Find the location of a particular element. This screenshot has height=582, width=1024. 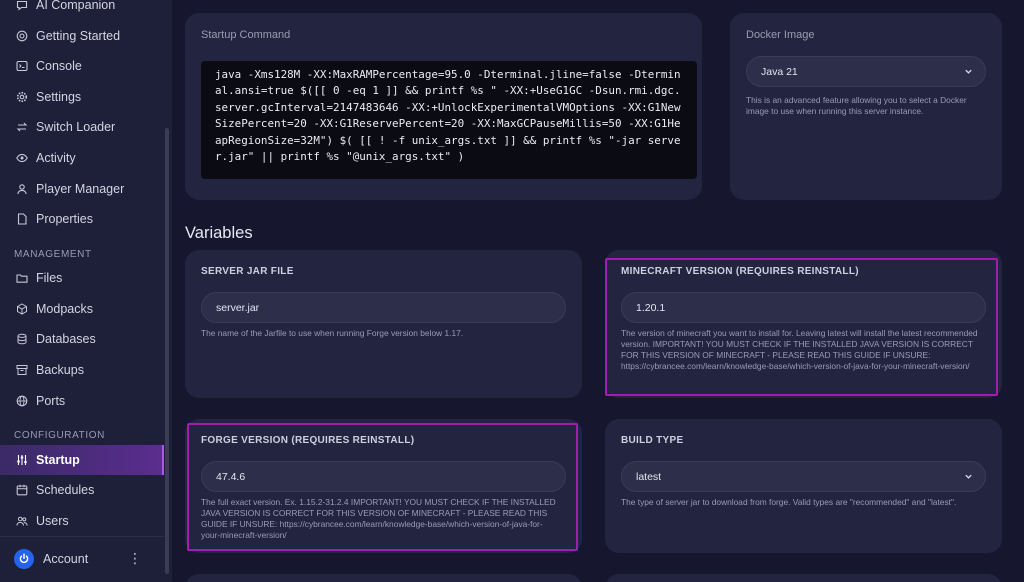

docker-image-value: Java 21 is located at coordinates (779, 71).